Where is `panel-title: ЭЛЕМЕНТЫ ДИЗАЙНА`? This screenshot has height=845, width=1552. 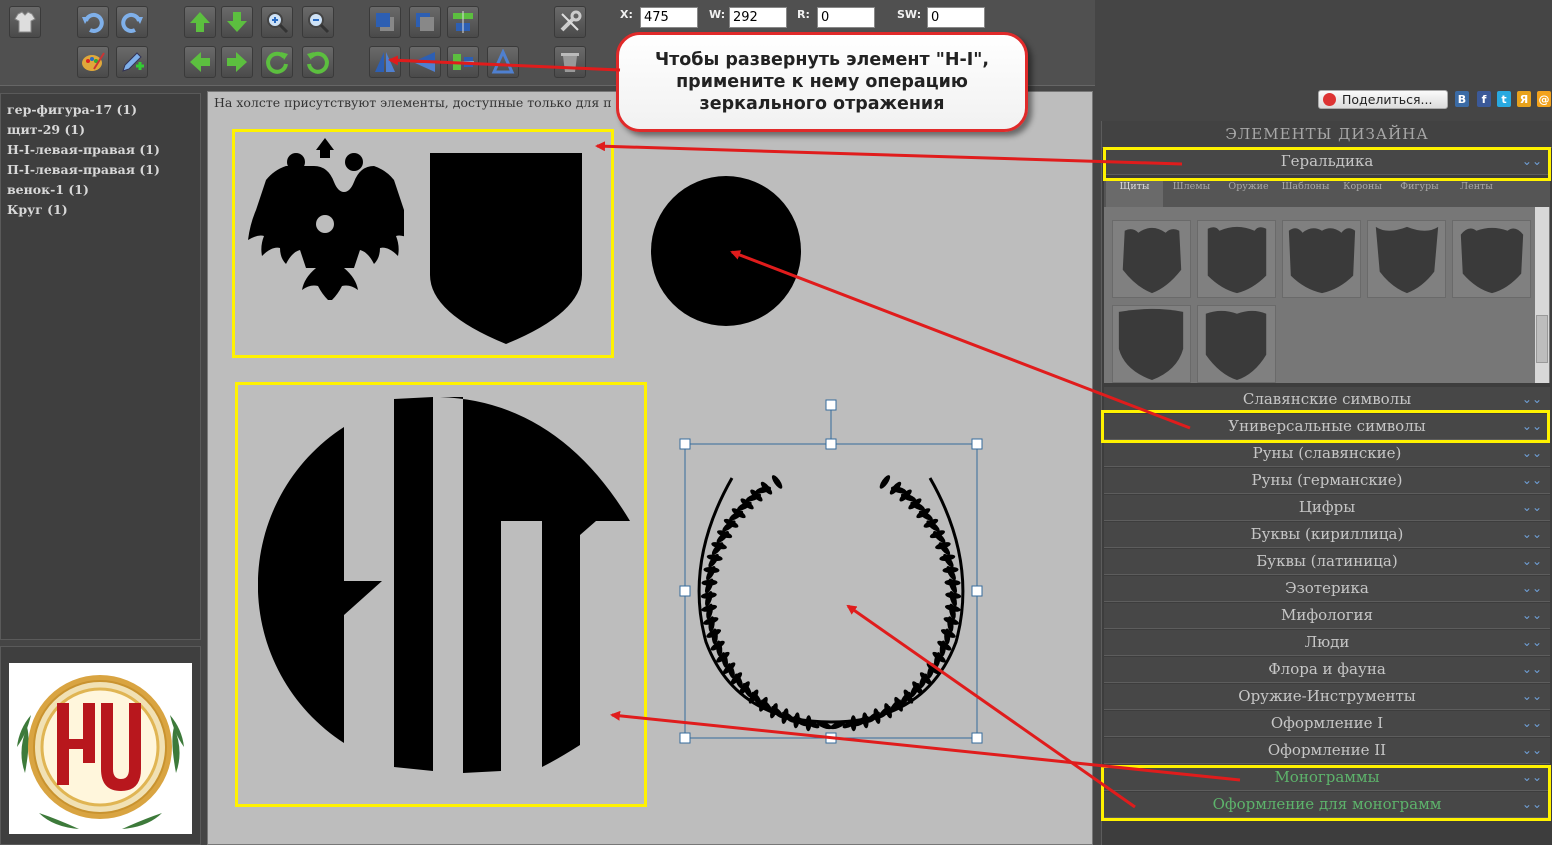
panel-title: ЭЛЕМЕНТЫ ДИЗАЙНА is located at coordinates (1327, 134).